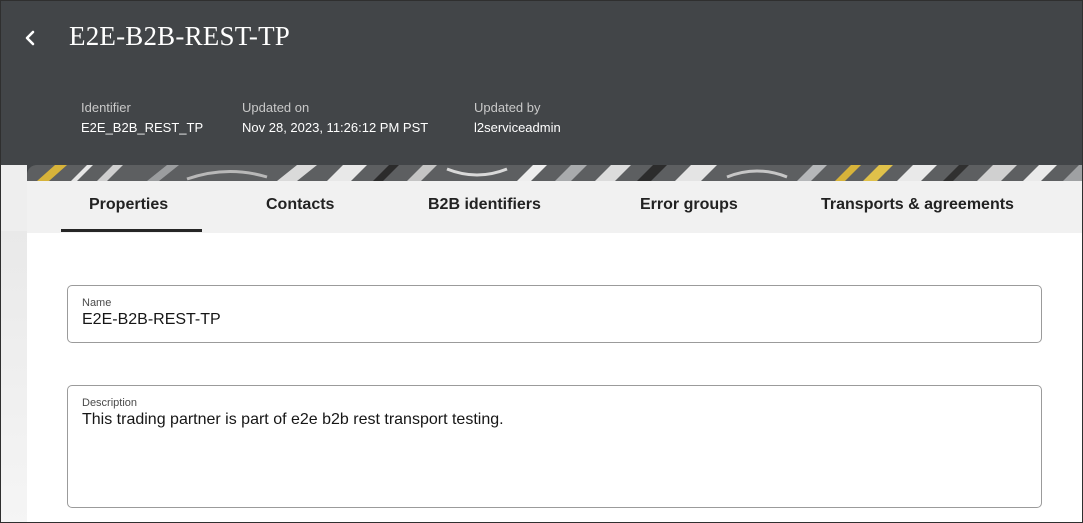 This screenshot has width=1083, height=523. What do you see at coordinates (507, 107) in the screenshot?
I see `meta-label: Updated by` at bounding box center [507, 107].